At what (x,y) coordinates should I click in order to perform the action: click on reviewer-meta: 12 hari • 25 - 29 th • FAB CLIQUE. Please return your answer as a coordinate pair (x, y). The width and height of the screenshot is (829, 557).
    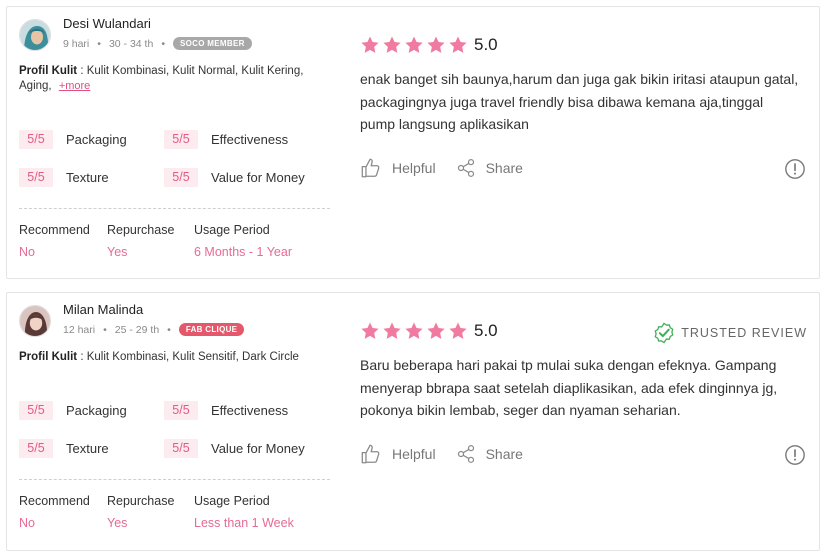
    Looking at the image, I should click on (154, 329).